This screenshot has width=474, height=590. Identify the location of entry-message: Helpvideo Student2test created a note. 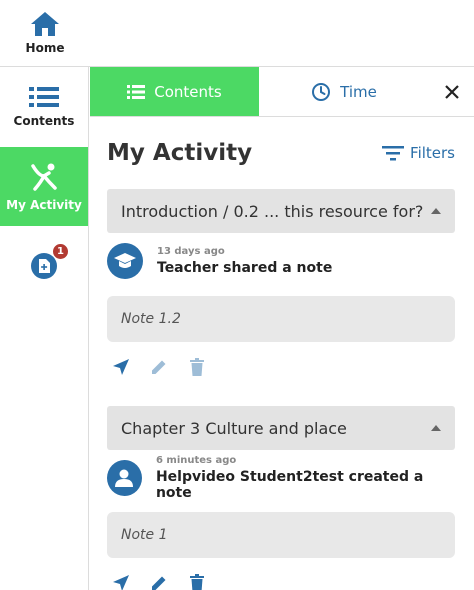
(289, 485).